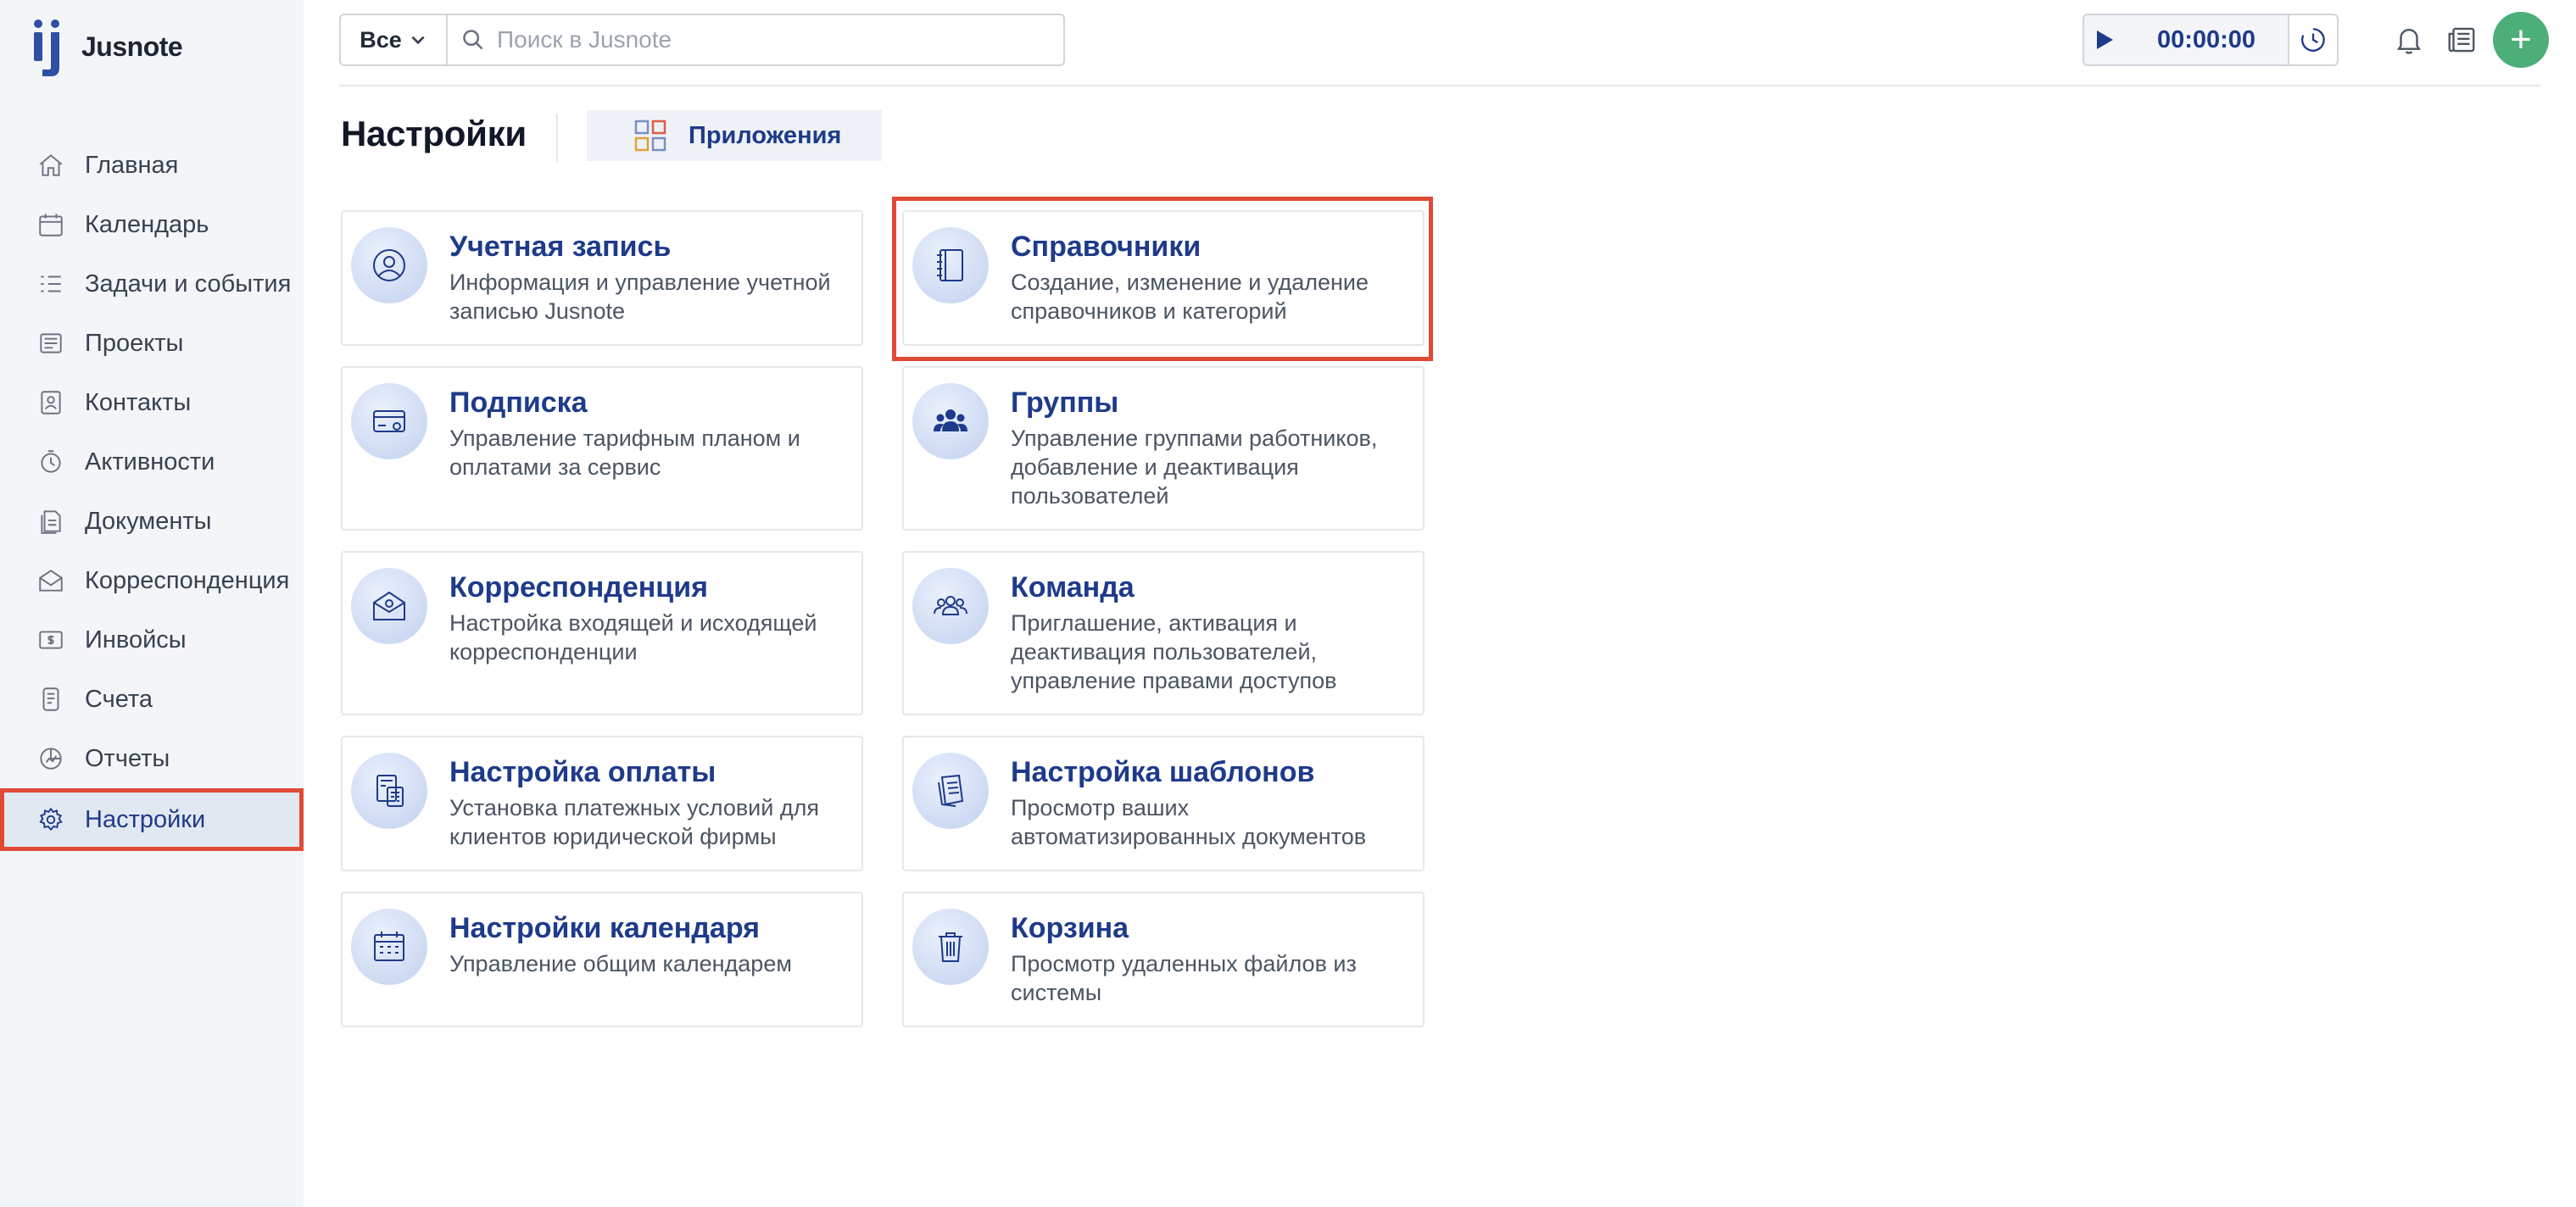 The image size is (2576, 1207). Describe the element at coordinates (950, 265) in the screenshot. I see `directory-icon` at that location.